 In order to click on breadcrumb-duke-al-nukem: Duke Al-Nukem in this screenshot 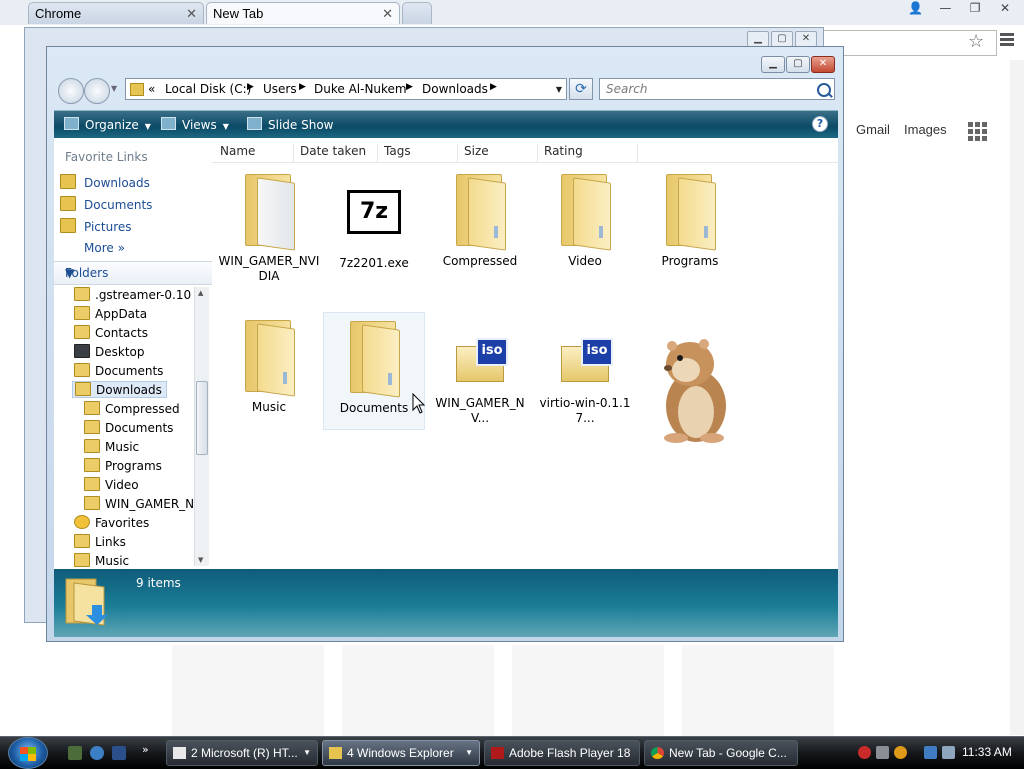, I will do `click(360, 89)`.